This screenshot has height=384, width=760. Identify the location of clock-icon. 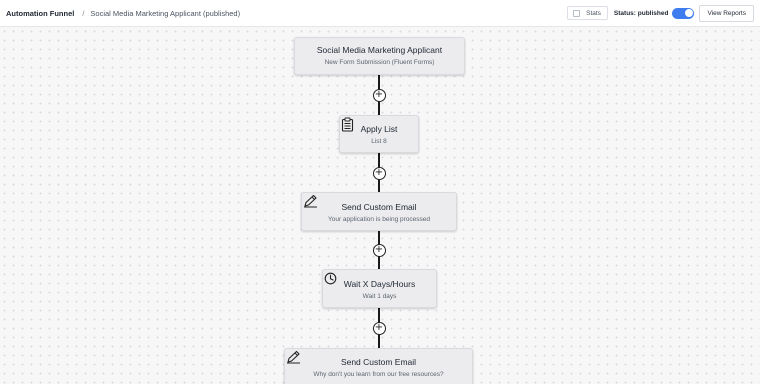
(330, 278).